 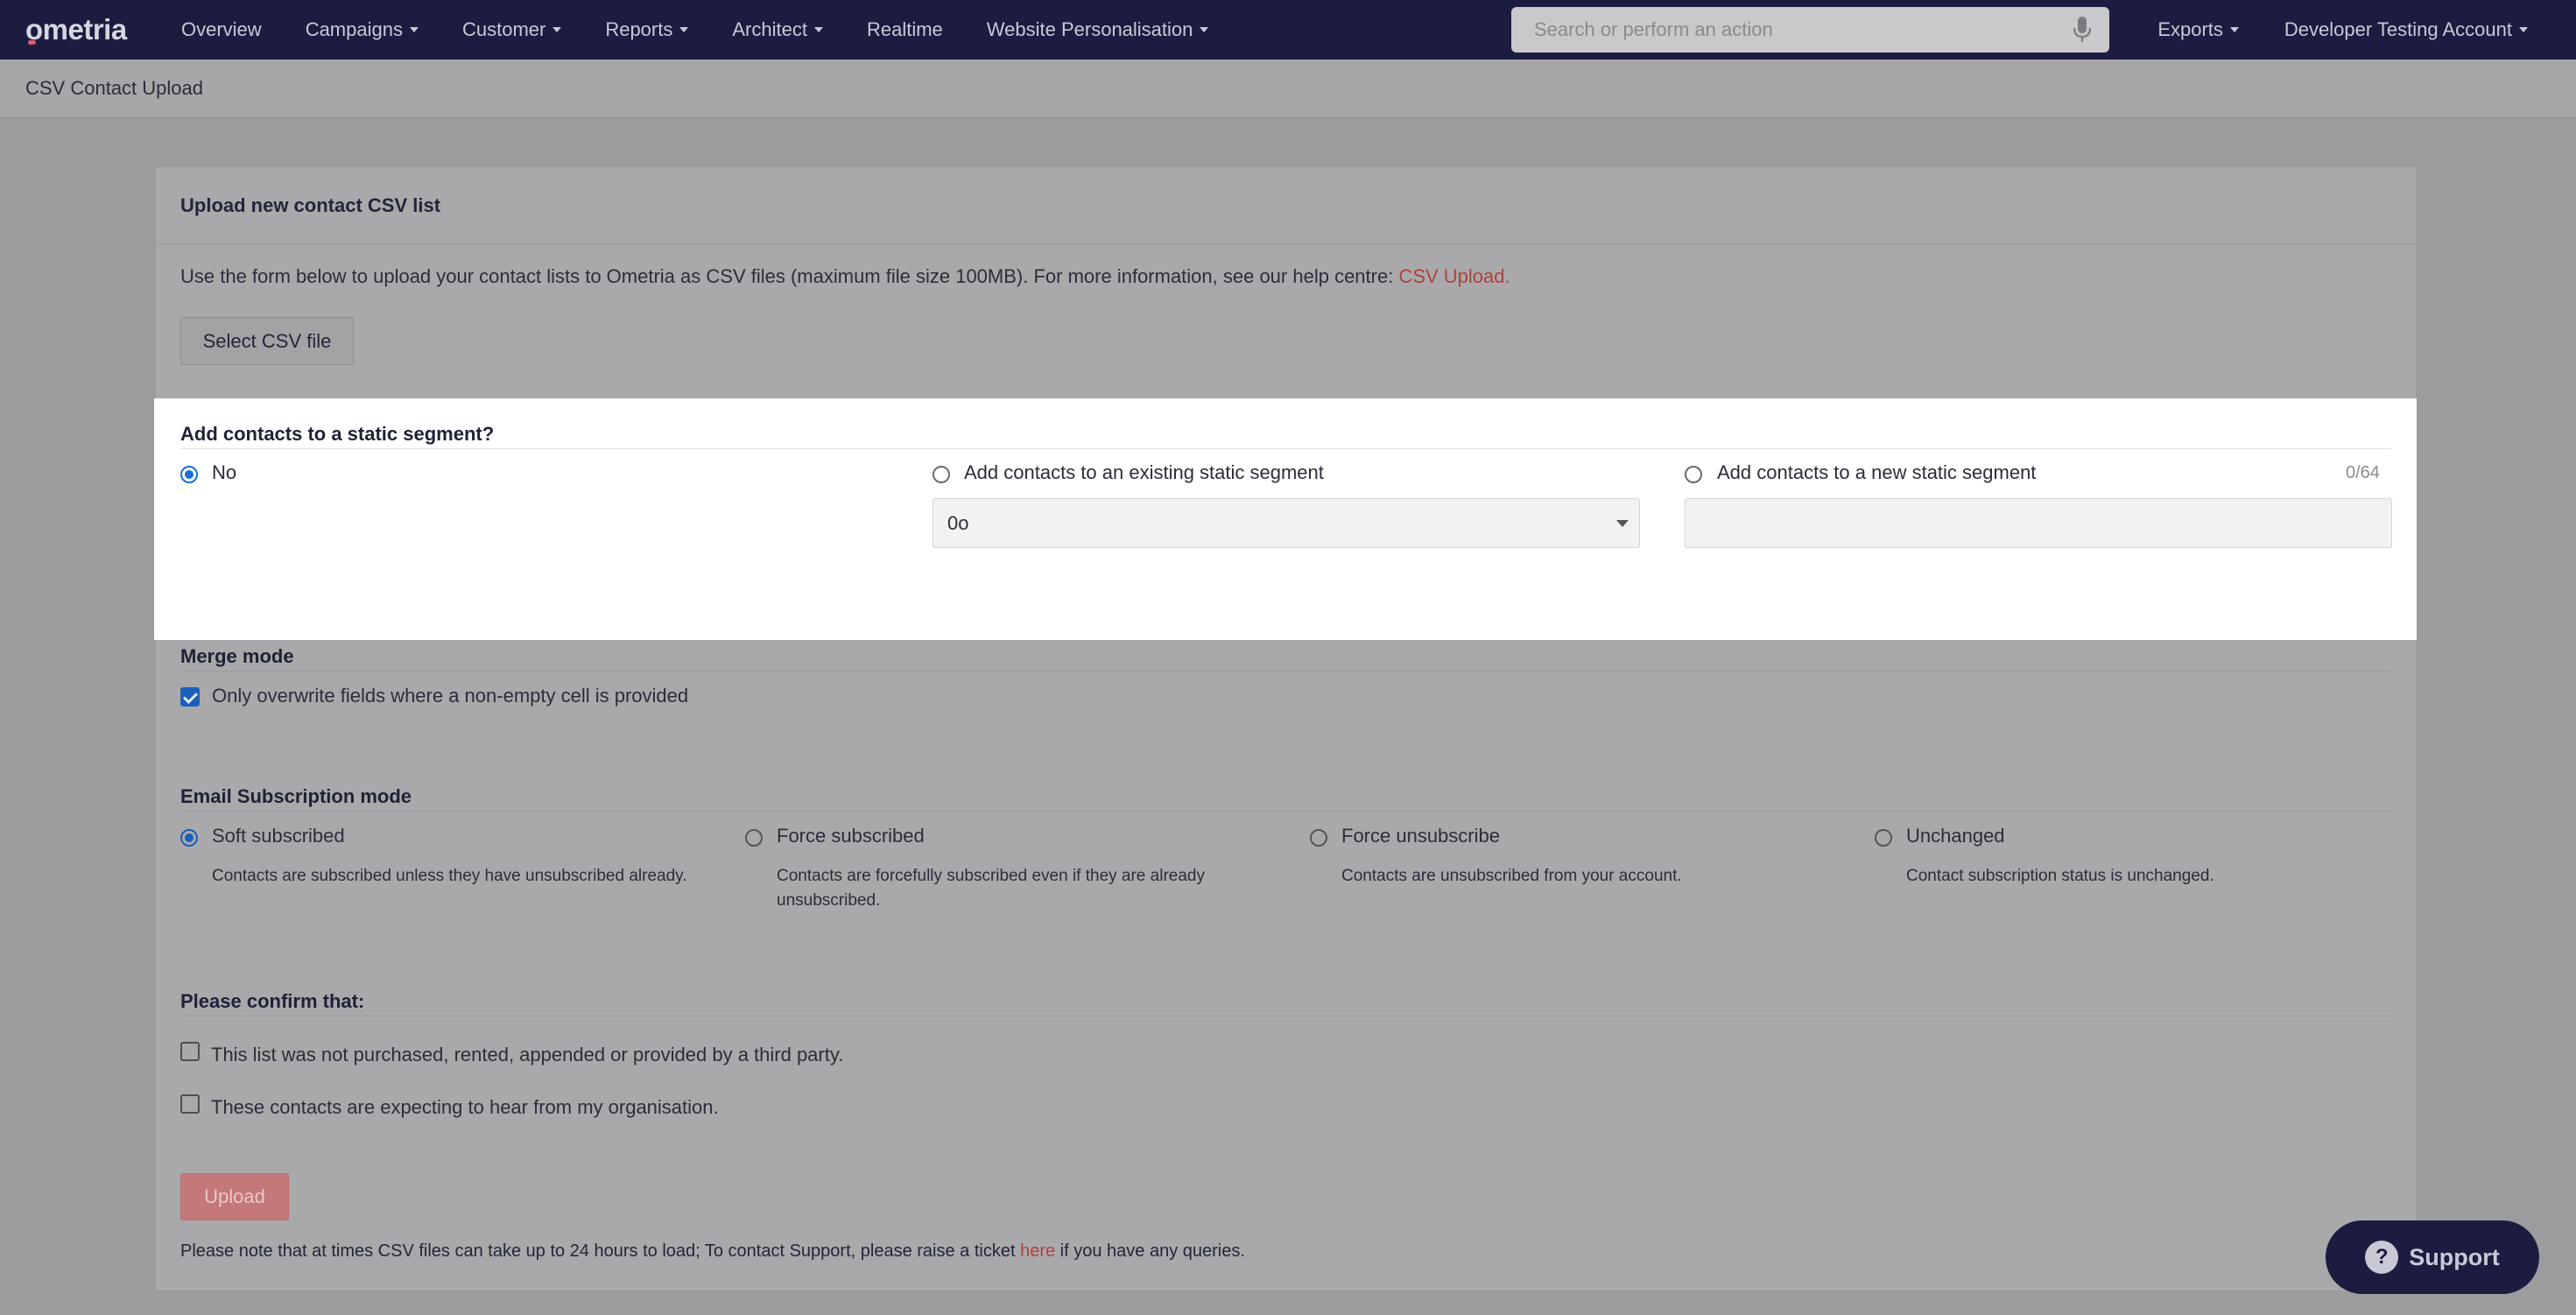 What do you see at coordinates (1098, 29) in the screenshot?
I see `nav-item-website-personalisation: Website Personalisation` at bounding box center [1098, 29].